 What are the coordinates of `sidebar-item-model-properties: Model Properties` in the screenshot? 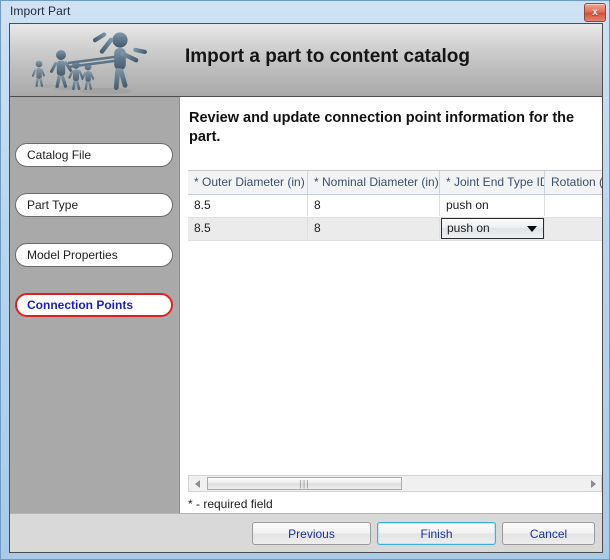 It's located at (94, 255).